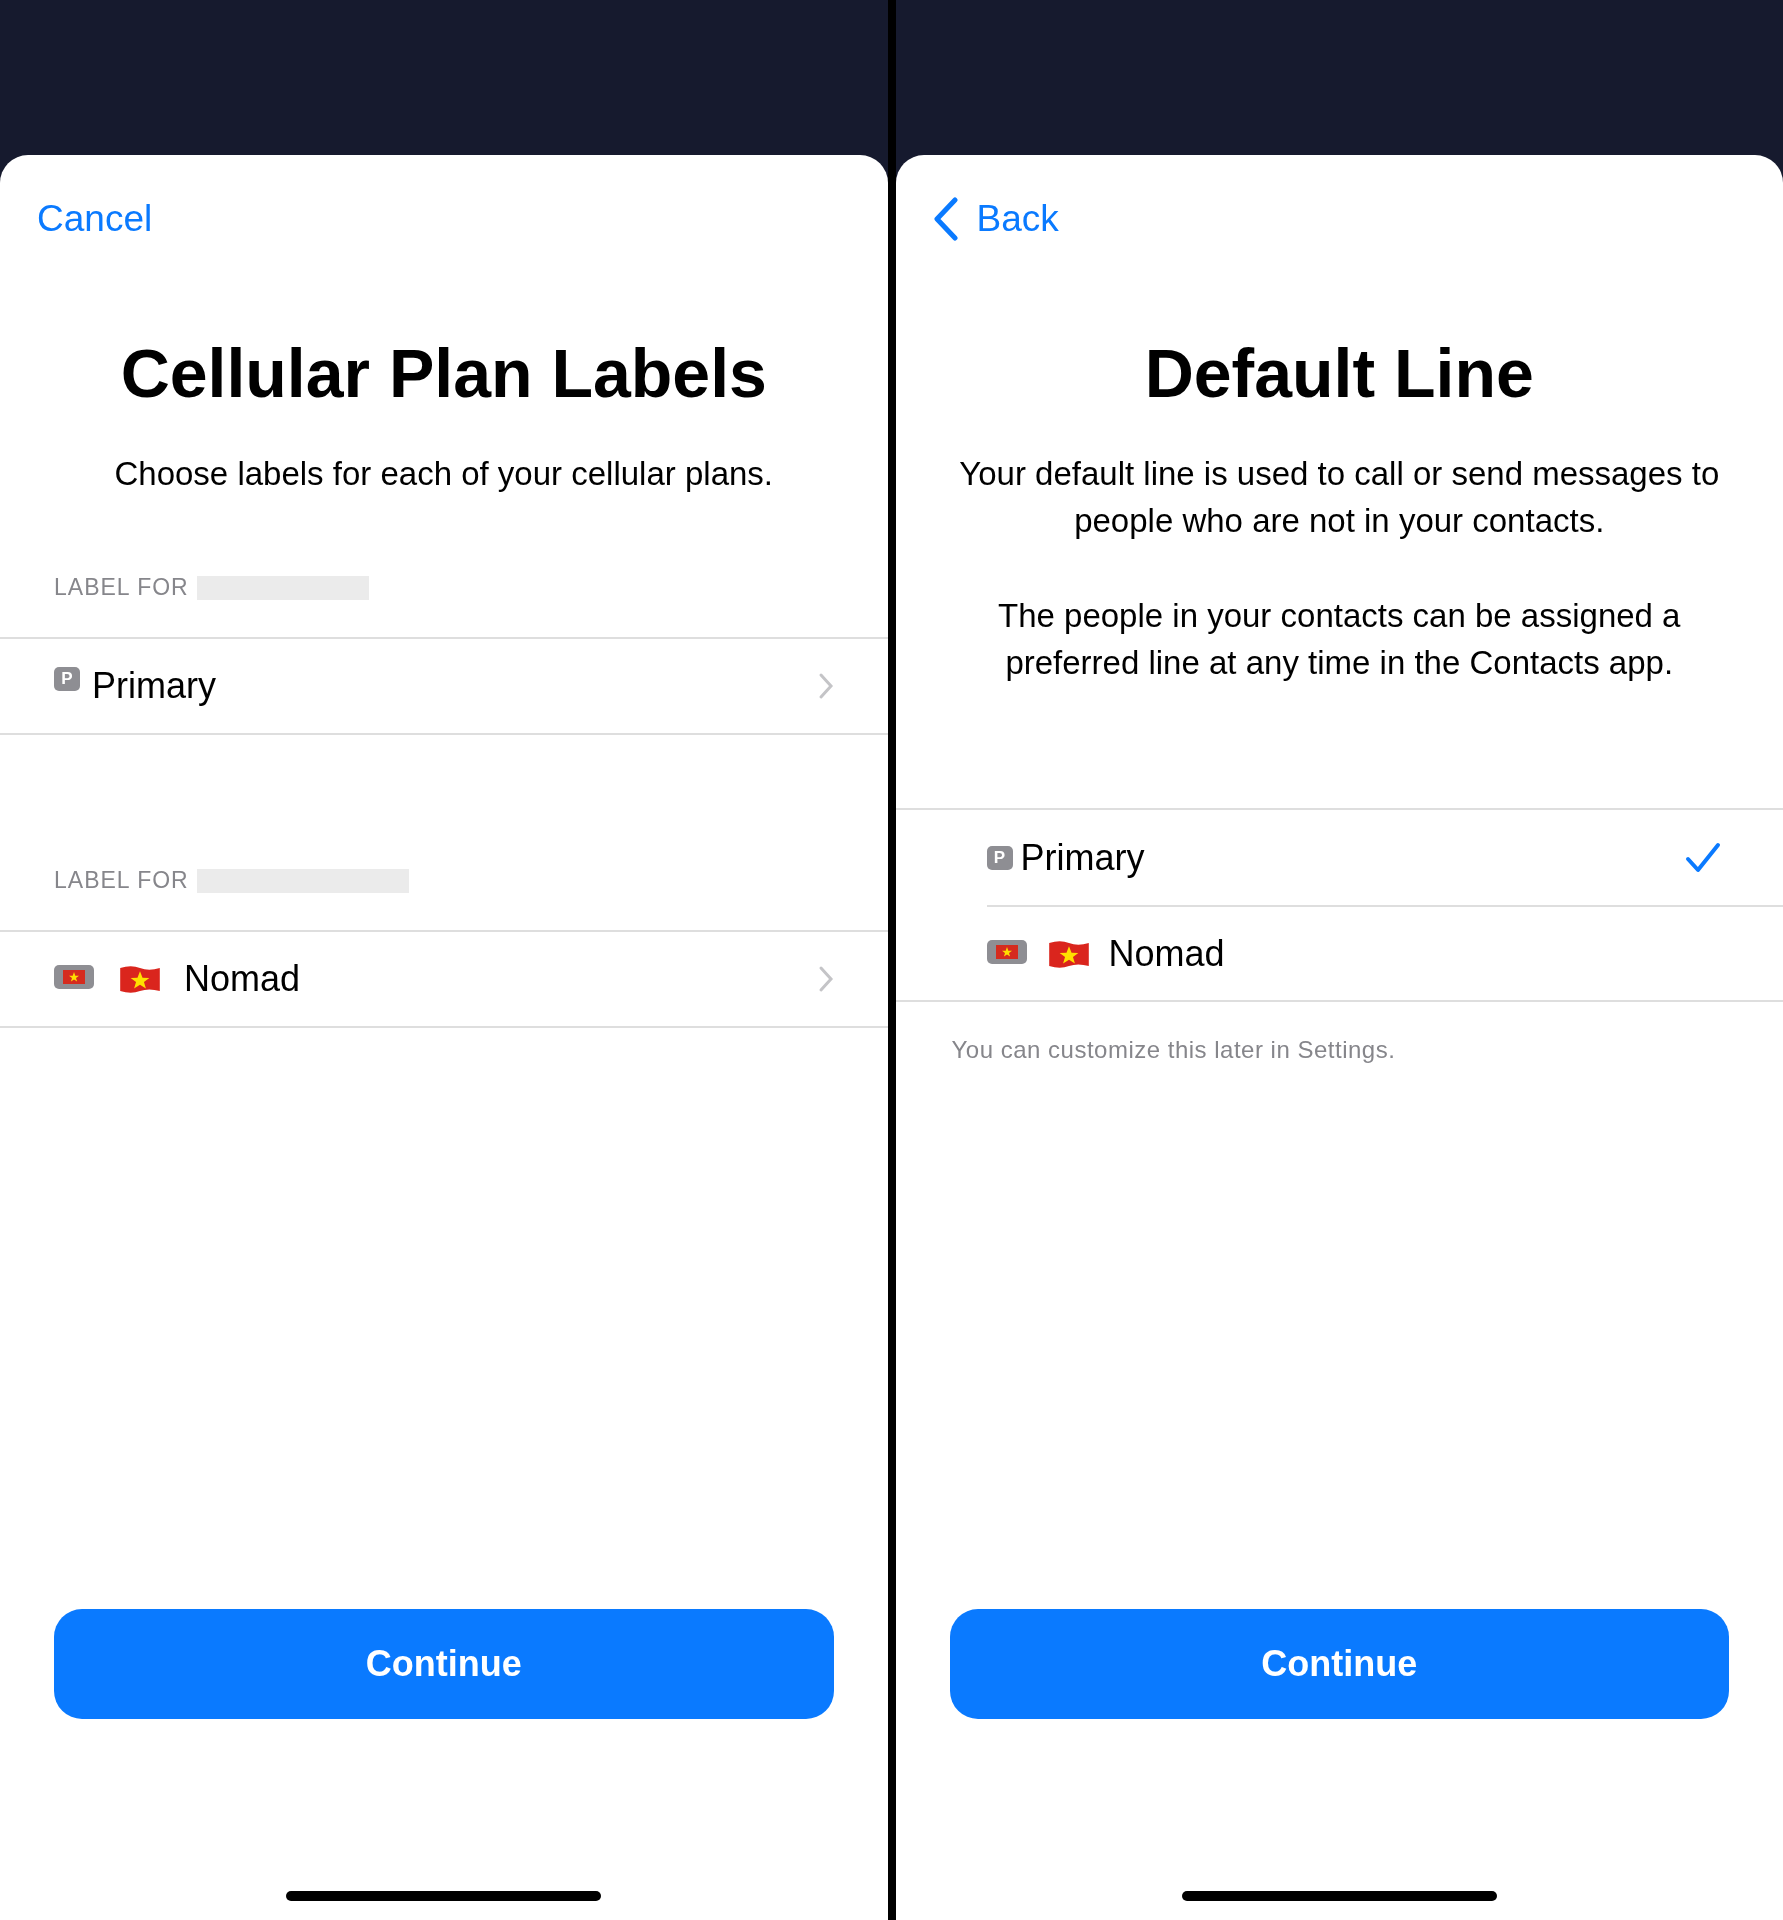  I want to click on footnote: You can customize this later in Settings., so click(1174, 1050).